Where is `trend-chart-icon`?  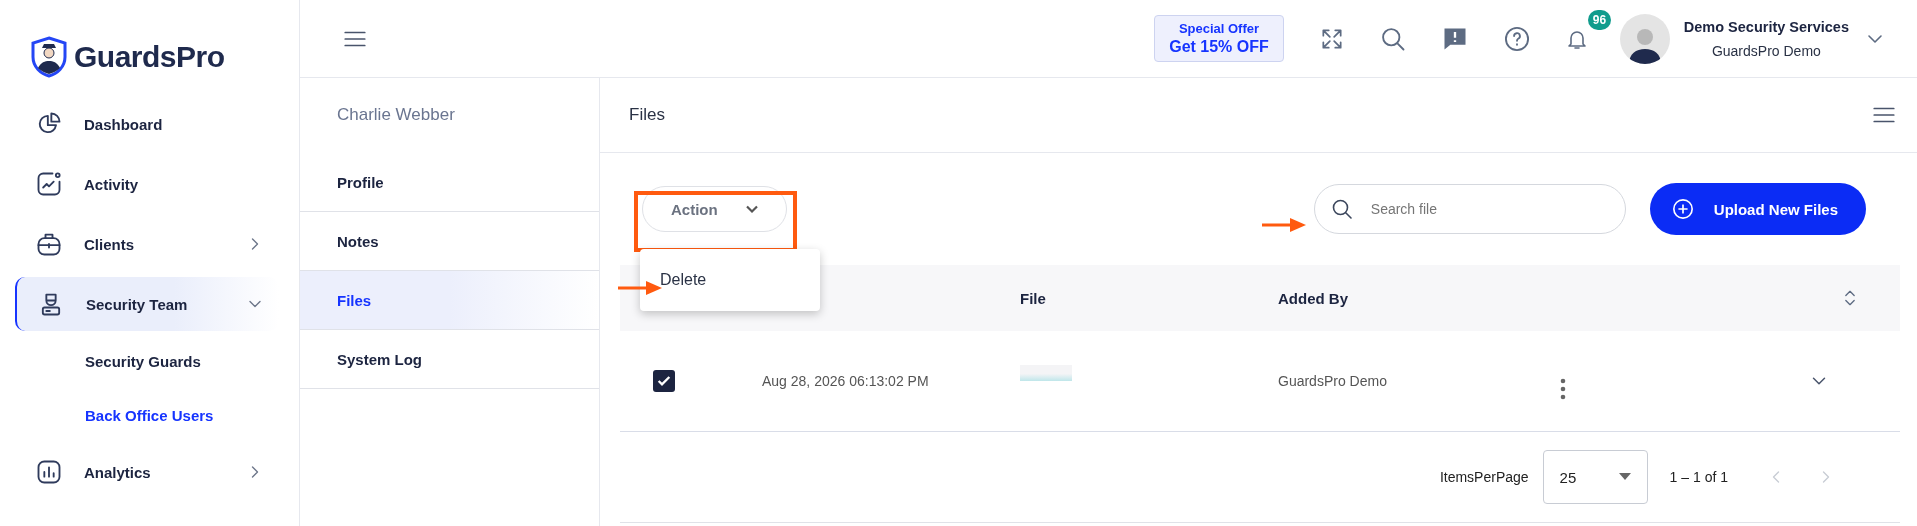
trend-chart-icon is located at coordinates (49, 184).